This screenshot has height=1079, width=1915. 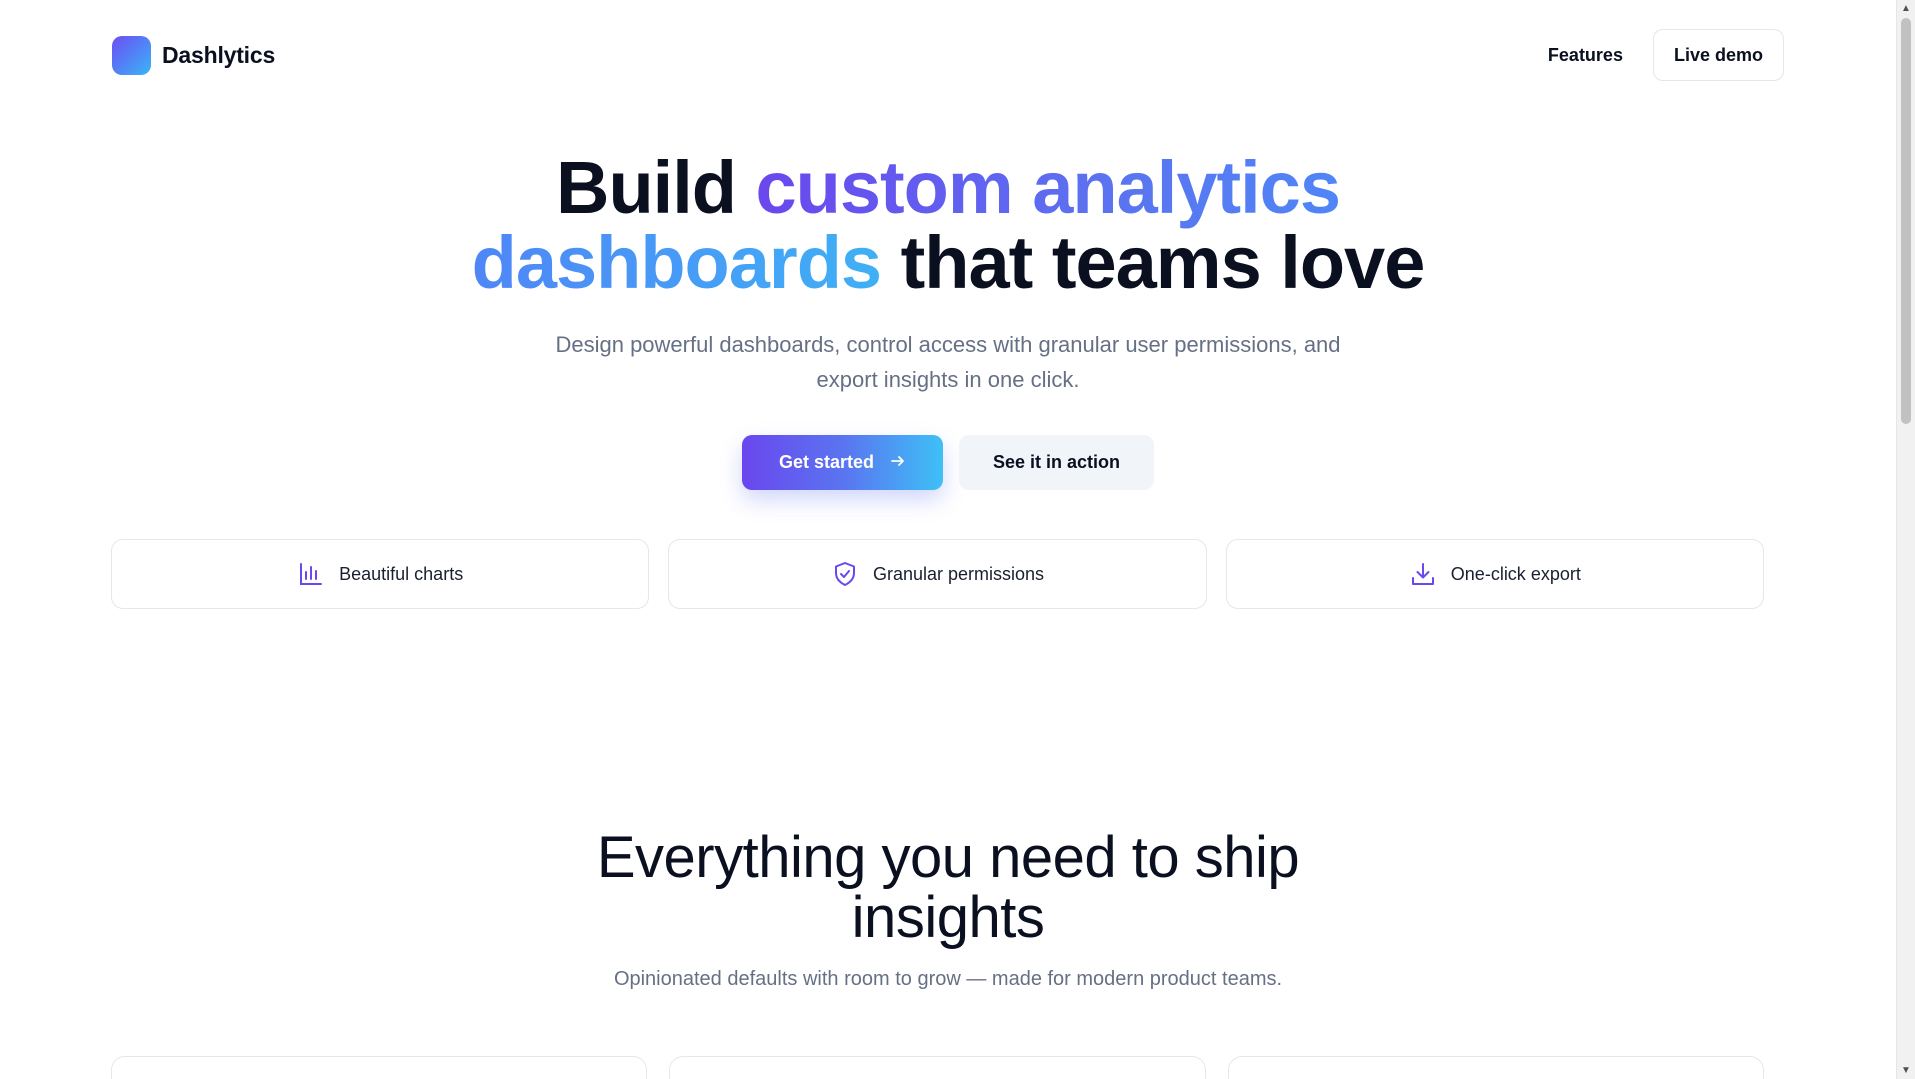 What do you see at coordinates (1906, 8) in the screenshot?
I see `scroll-up-arrow-icon: ▲` at bounding box center [1906, 8].